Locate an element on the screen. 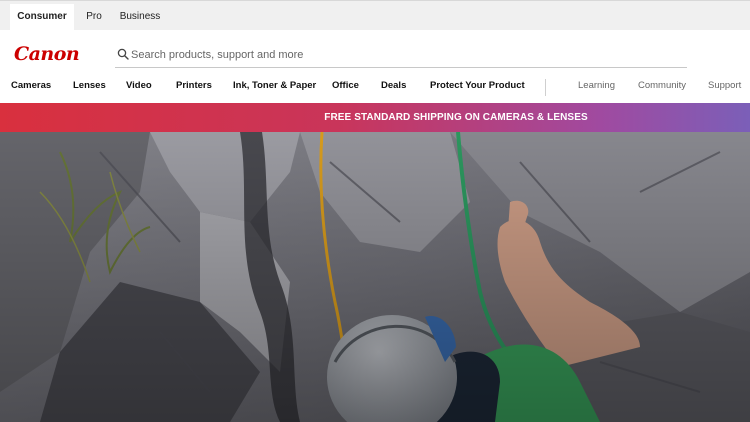 This screenshot has width=750, height=422. nav-item-cameras: Cameras is located at coordinates (31, 85).